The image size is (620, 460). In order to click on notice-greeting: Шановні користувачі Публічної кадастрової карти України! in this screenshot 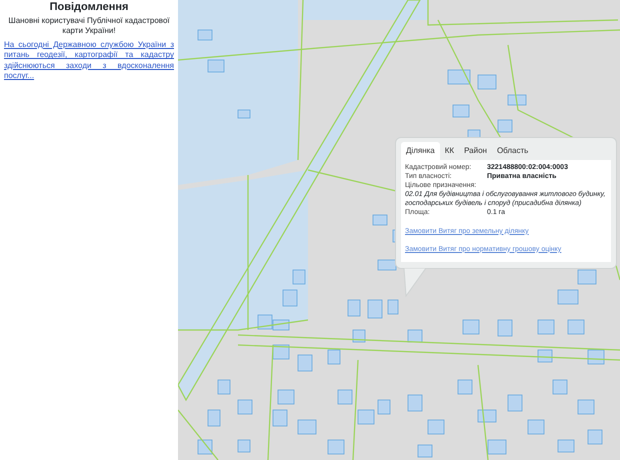, I will do `click(89, 26)`.